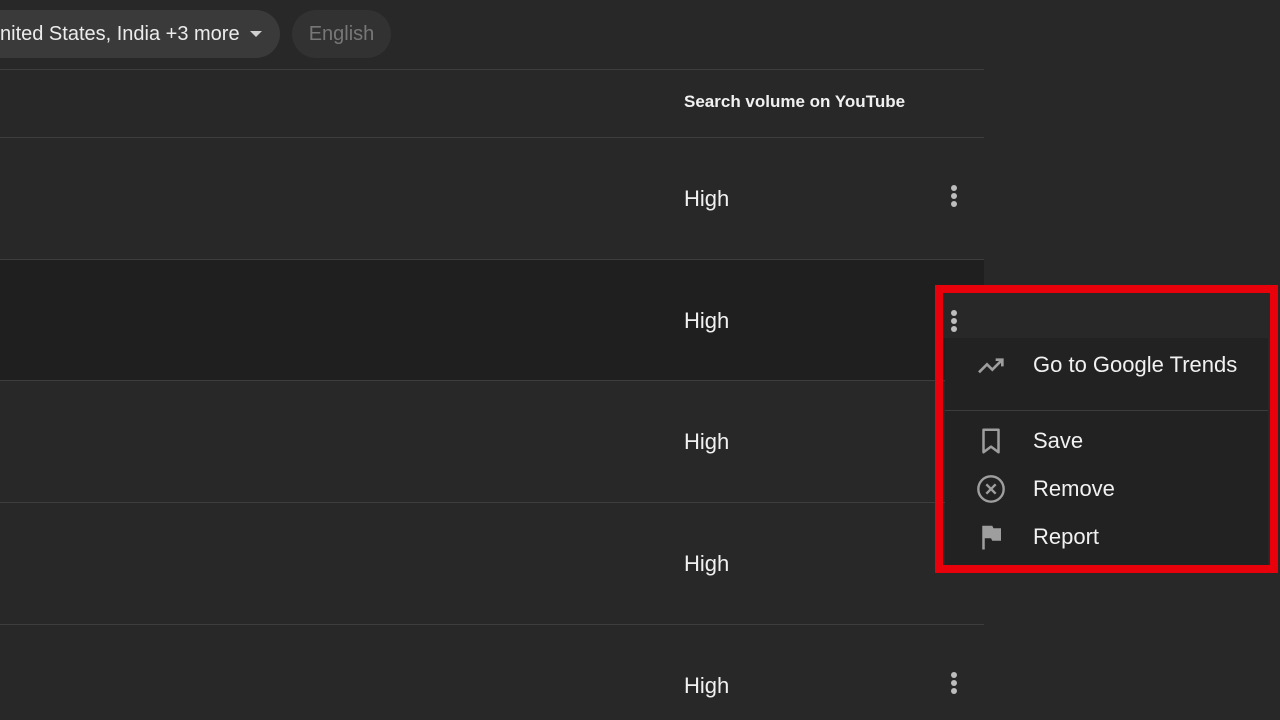 The image size is (1280, 720). What do you see at coordinates (991, 489) in the screenshot?
I see `remove-circle-icon` at bounding box center [991, 489].